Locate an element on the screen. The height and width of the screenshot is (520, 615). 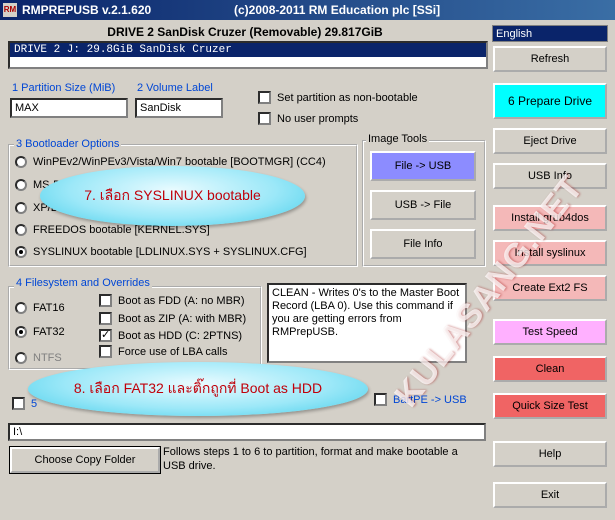
non-bootable-label: Set partition as non-bootable is located at coordinates (347, 97).